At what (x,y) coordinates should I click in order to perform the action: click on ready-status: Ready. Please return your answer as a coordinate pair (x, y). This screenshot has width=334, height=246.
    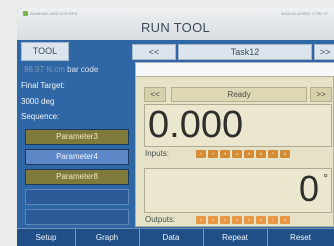
    Looking at the image, I should click on (239, 94).